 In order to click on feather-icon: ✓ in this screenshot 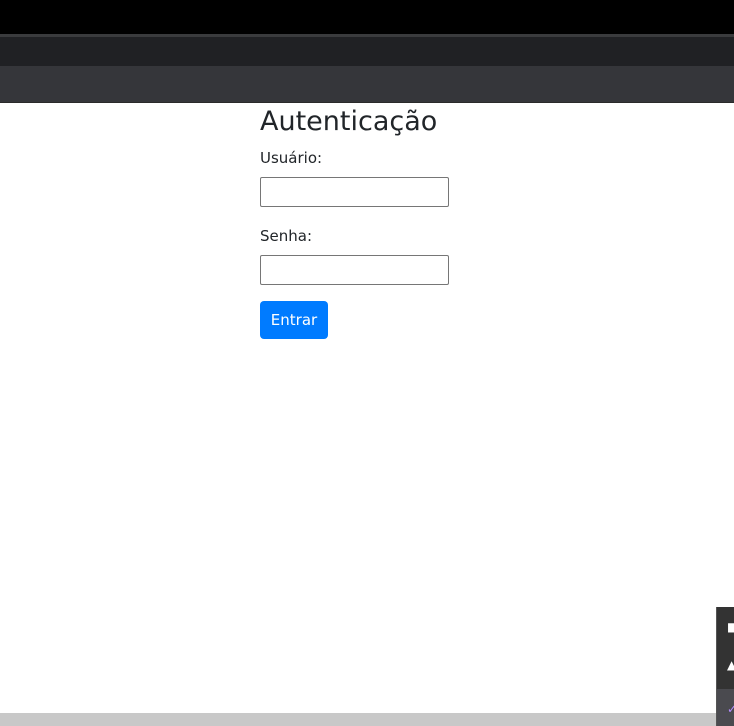, I will do `click(730, 709)`.